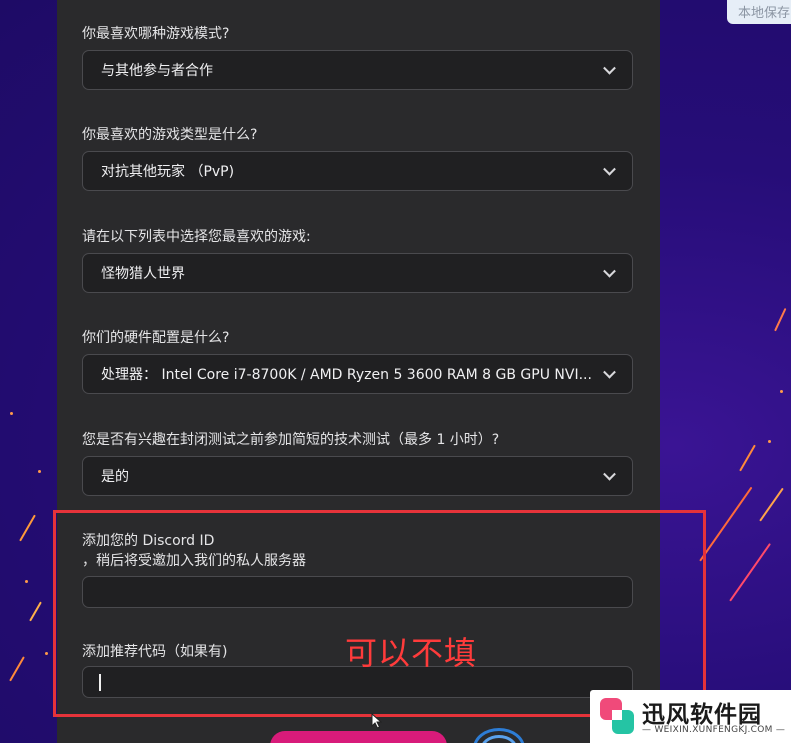 This screenshot has height=743, width=791. What do you see at coordinates (291, 440) in the screenshot?
I see `tech-test-label: 您是否有兴趣在封闭测试之前参加简短的技术测试（最多 1 小时）?` at bounding box center [291, 440].